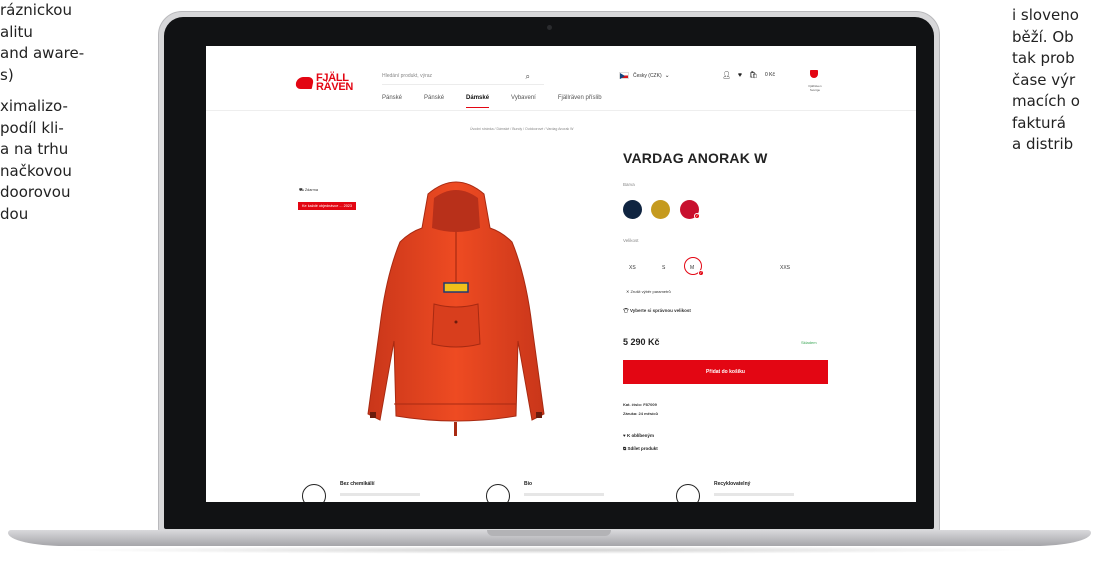  I want to click on right-text-line: macích o, so click(1046, 101).